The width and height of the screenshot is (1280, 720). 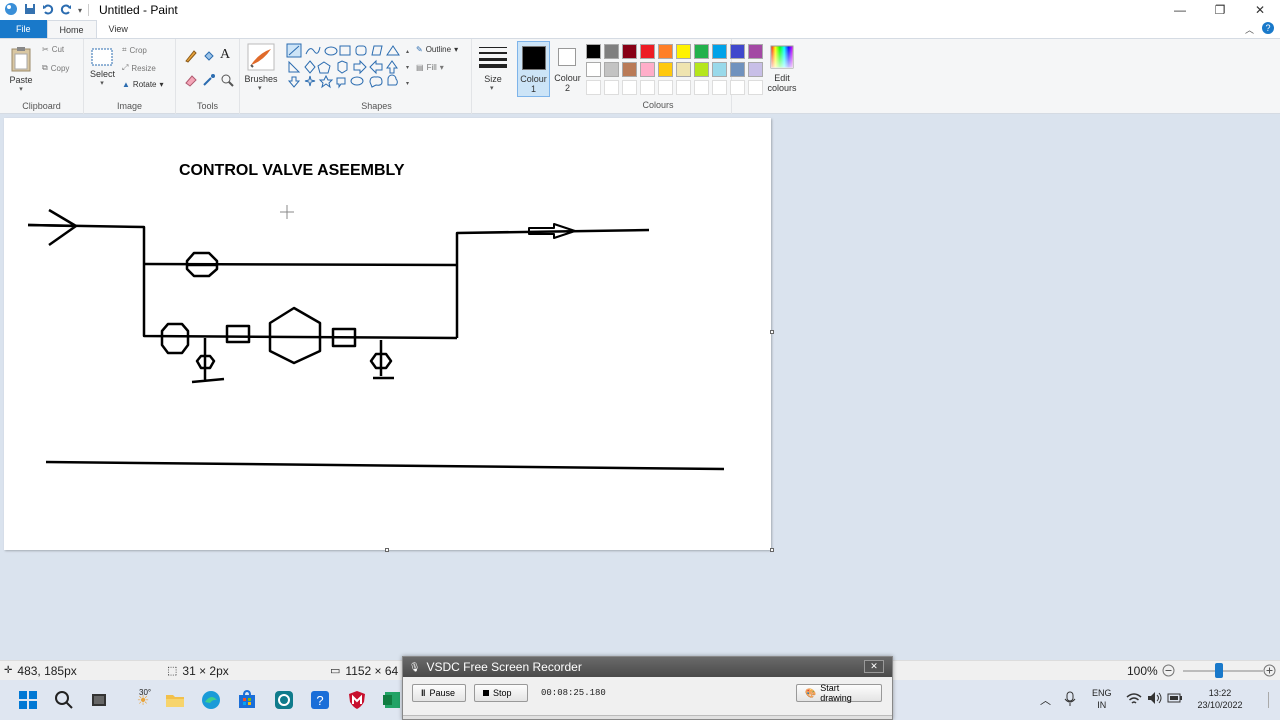 I want to click on brush-icon, so click(x=261, y=57).